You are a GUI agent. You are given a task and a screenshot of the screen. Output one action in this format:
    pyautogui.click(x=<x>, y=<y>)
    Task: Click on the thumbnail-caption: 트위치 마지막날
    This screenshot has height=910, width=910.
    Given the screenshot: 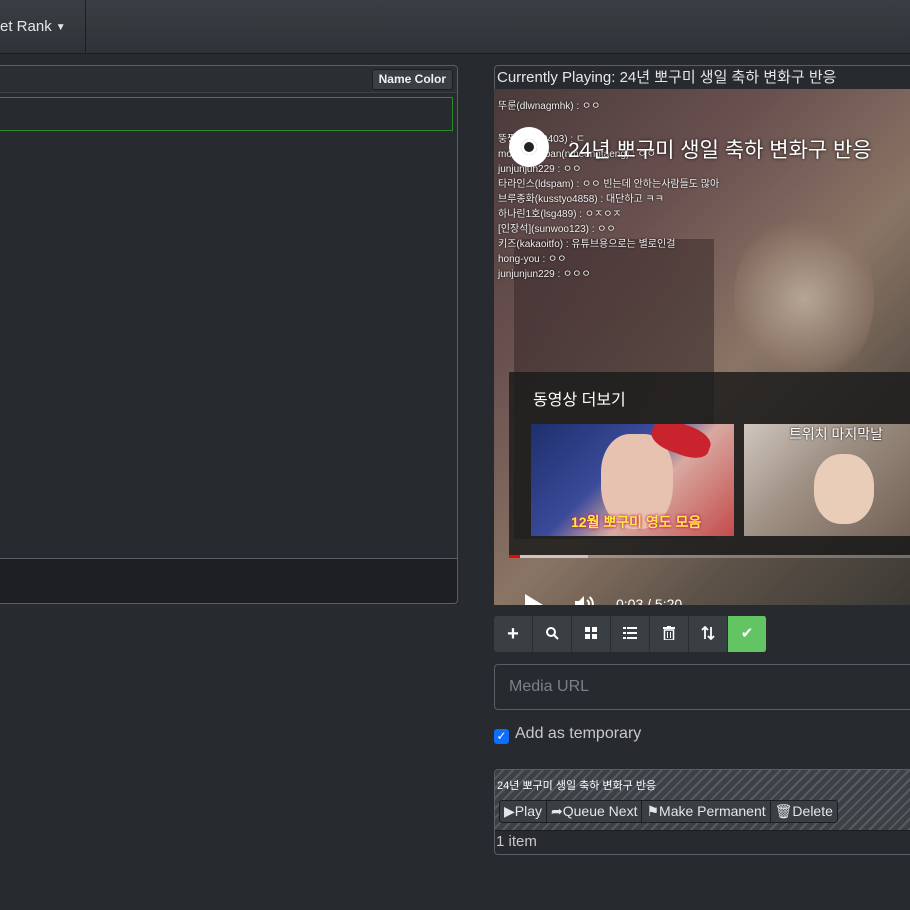 What is the action you would take?
    pyautogui.click(x=836, y=434)
    